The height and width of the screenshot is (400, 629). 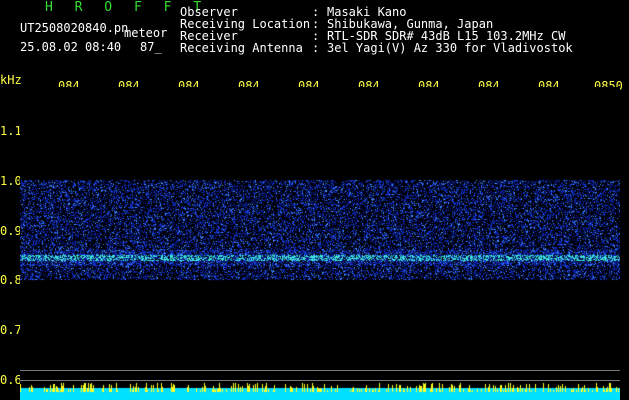 I want to click on y-tick: 1.0, so click(x=11, y=181).